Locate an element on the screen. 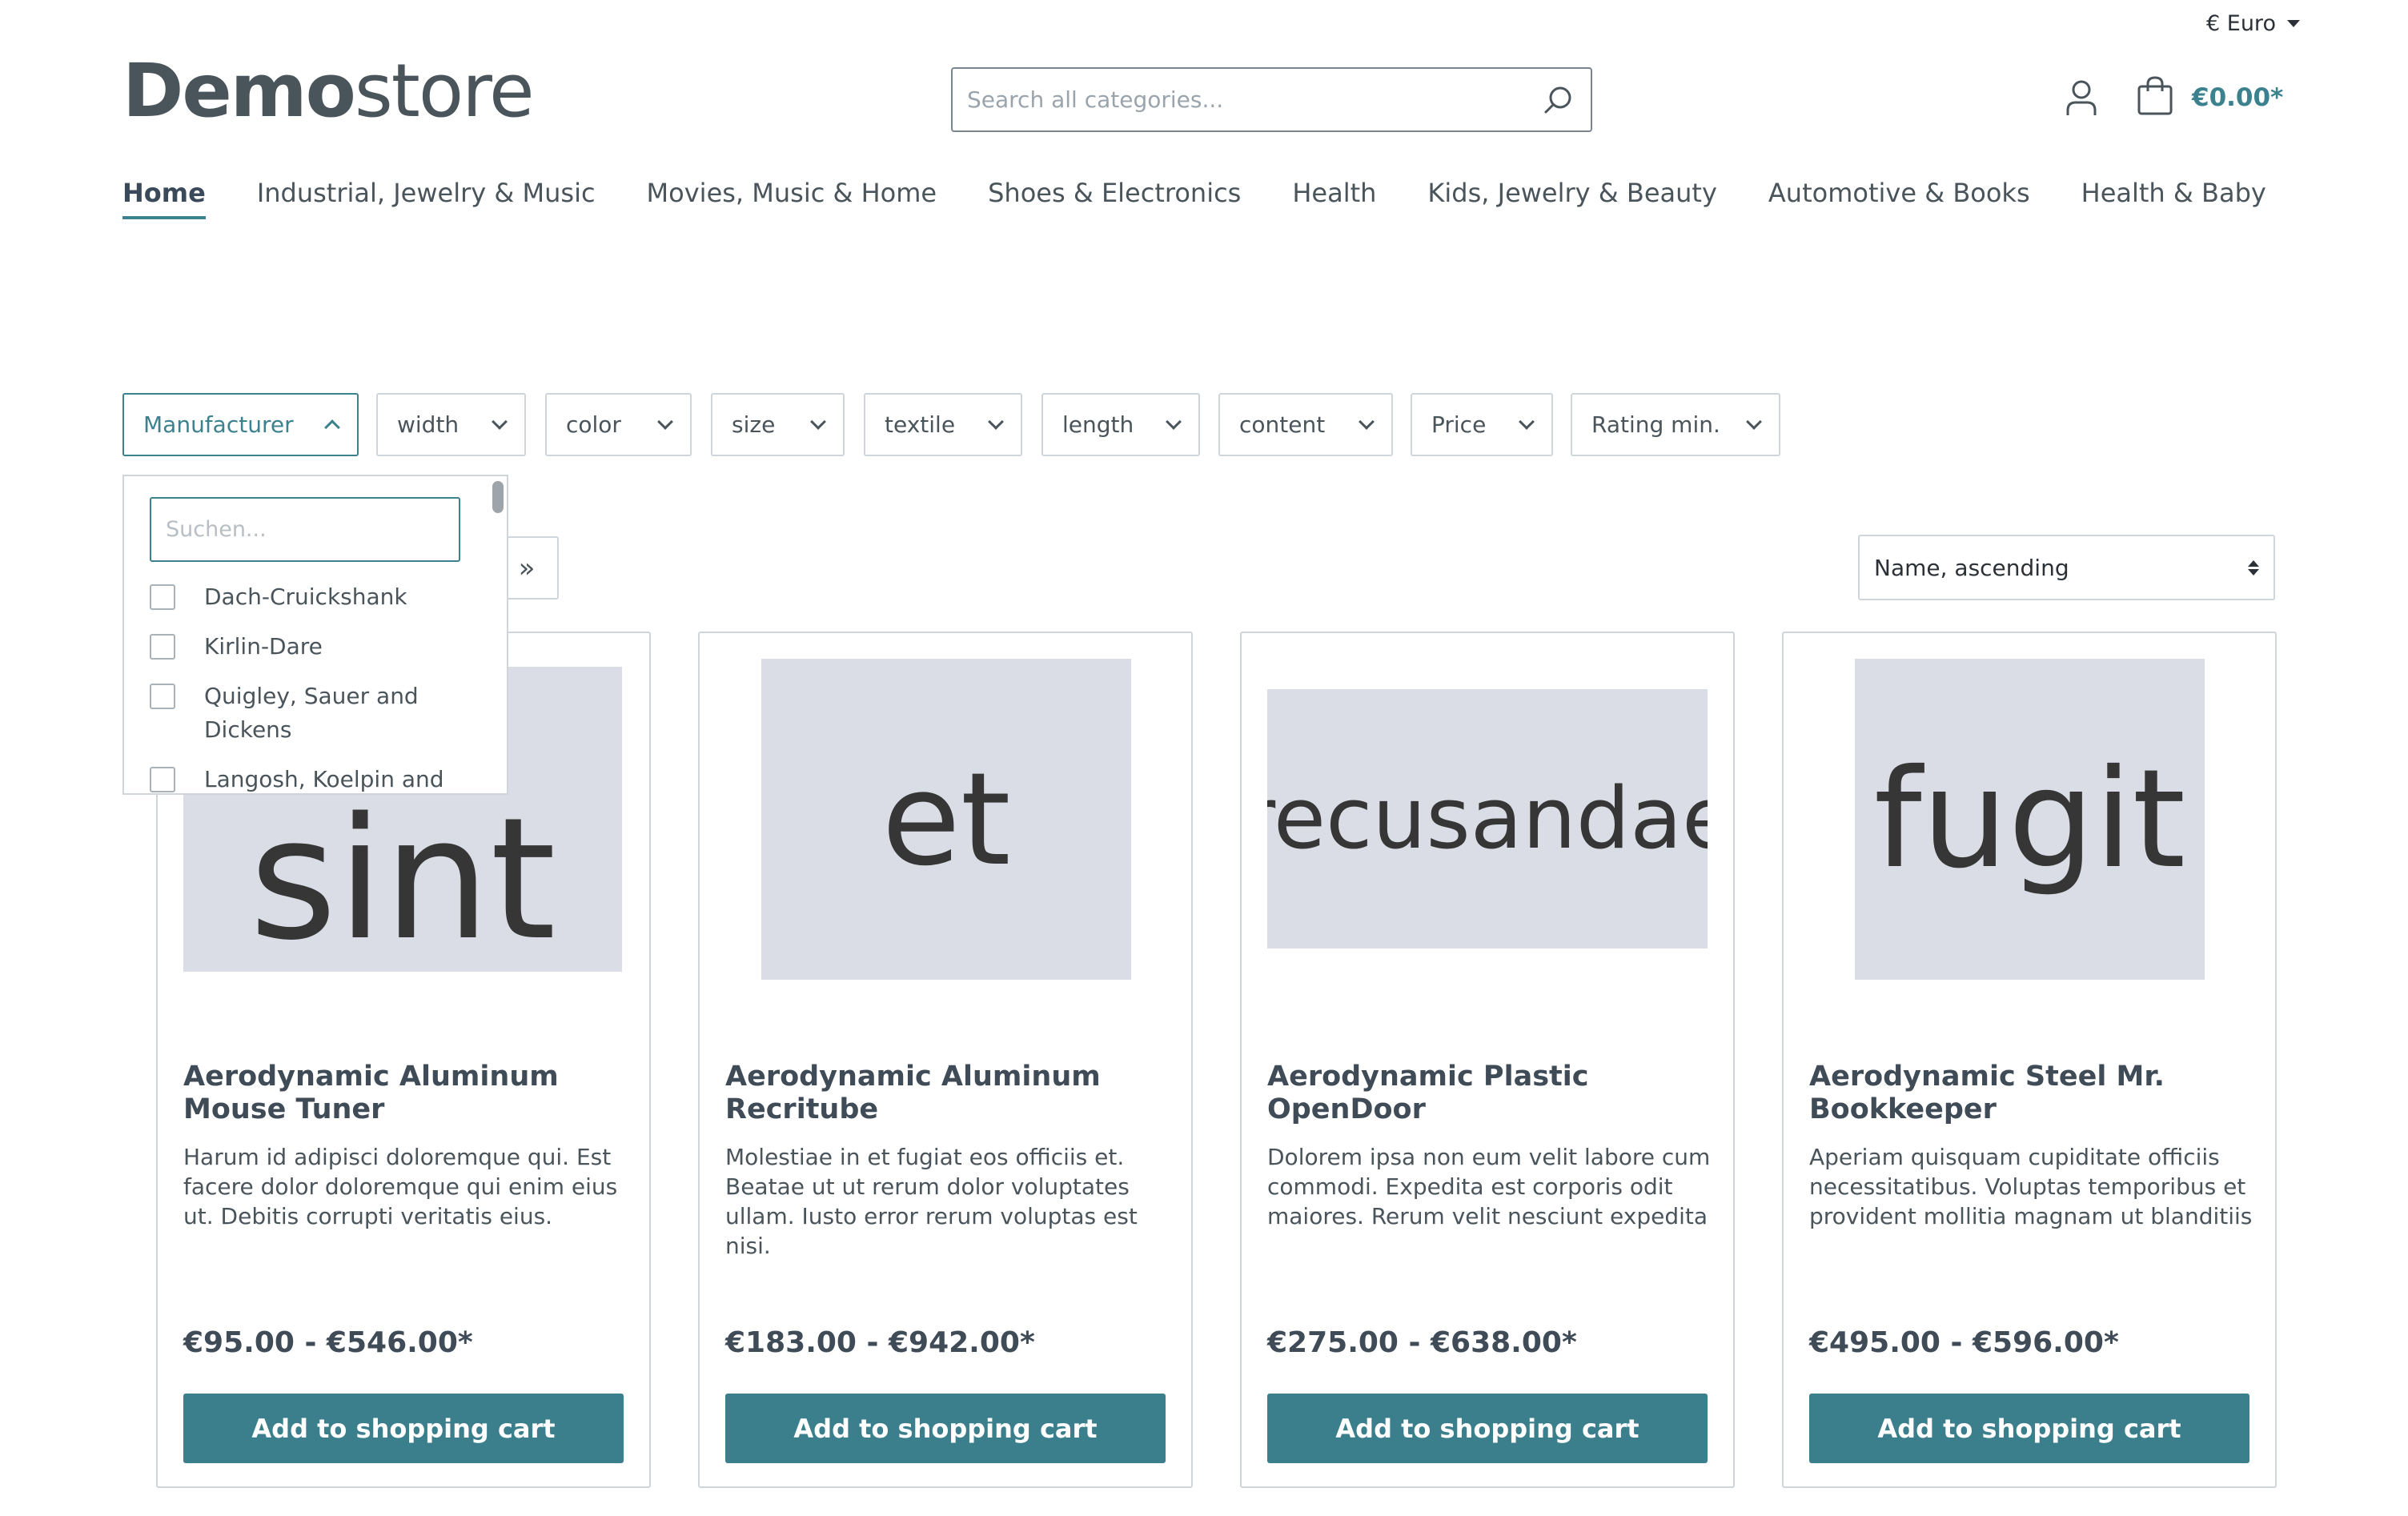  filter-label: Manufacturer is located at coordinates (218, 424).